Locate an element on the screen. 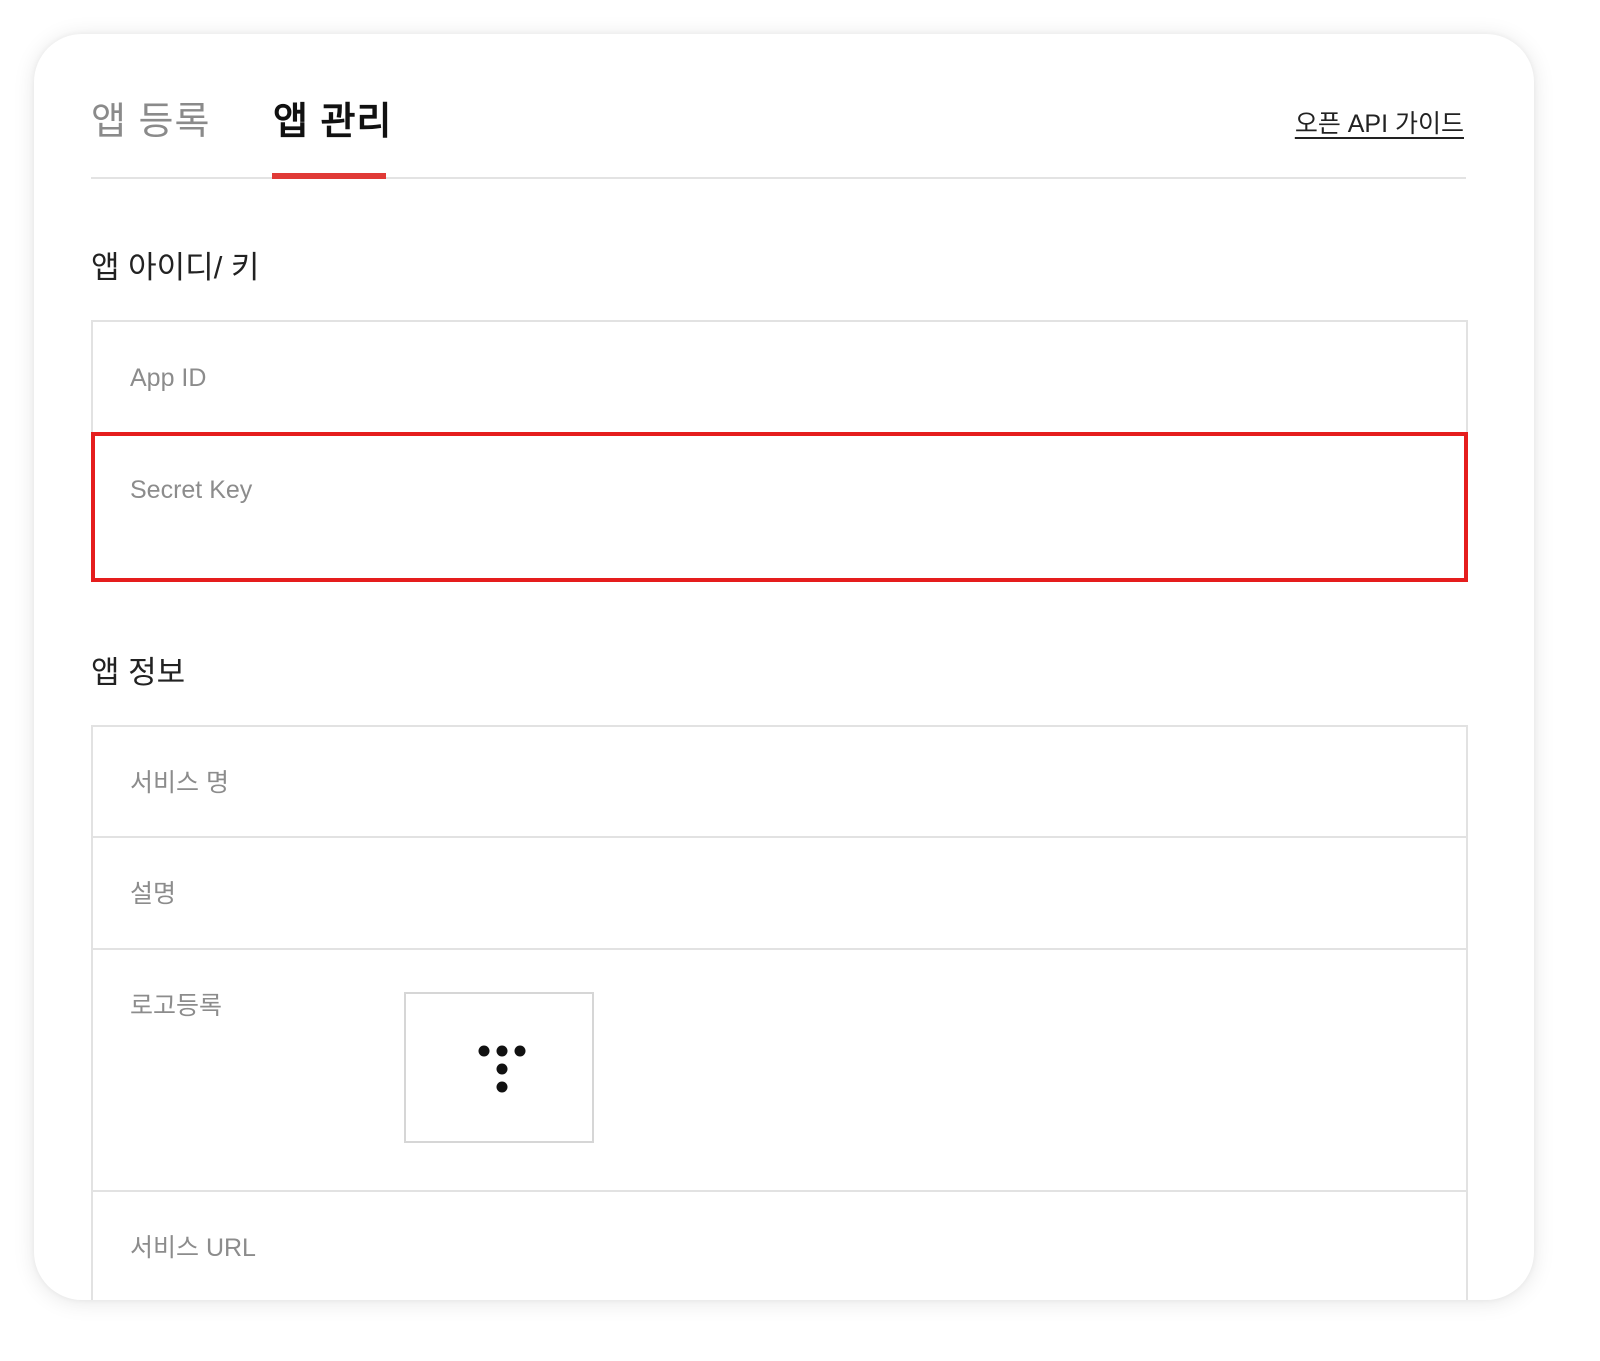 This screenshot has height=1361, width=1600. tab-bar: 앱 등록 앱 관리 오픈 API 가이드 is located at coordinates (778, 106).